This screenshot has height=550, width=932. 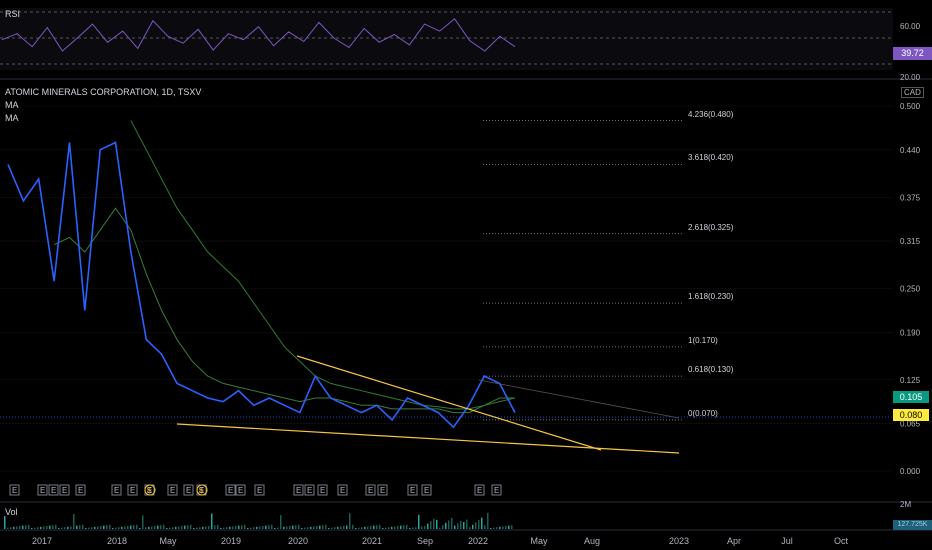 I want to click on fib-level-label: 1.618(0.230), so click(x=711, y=297).